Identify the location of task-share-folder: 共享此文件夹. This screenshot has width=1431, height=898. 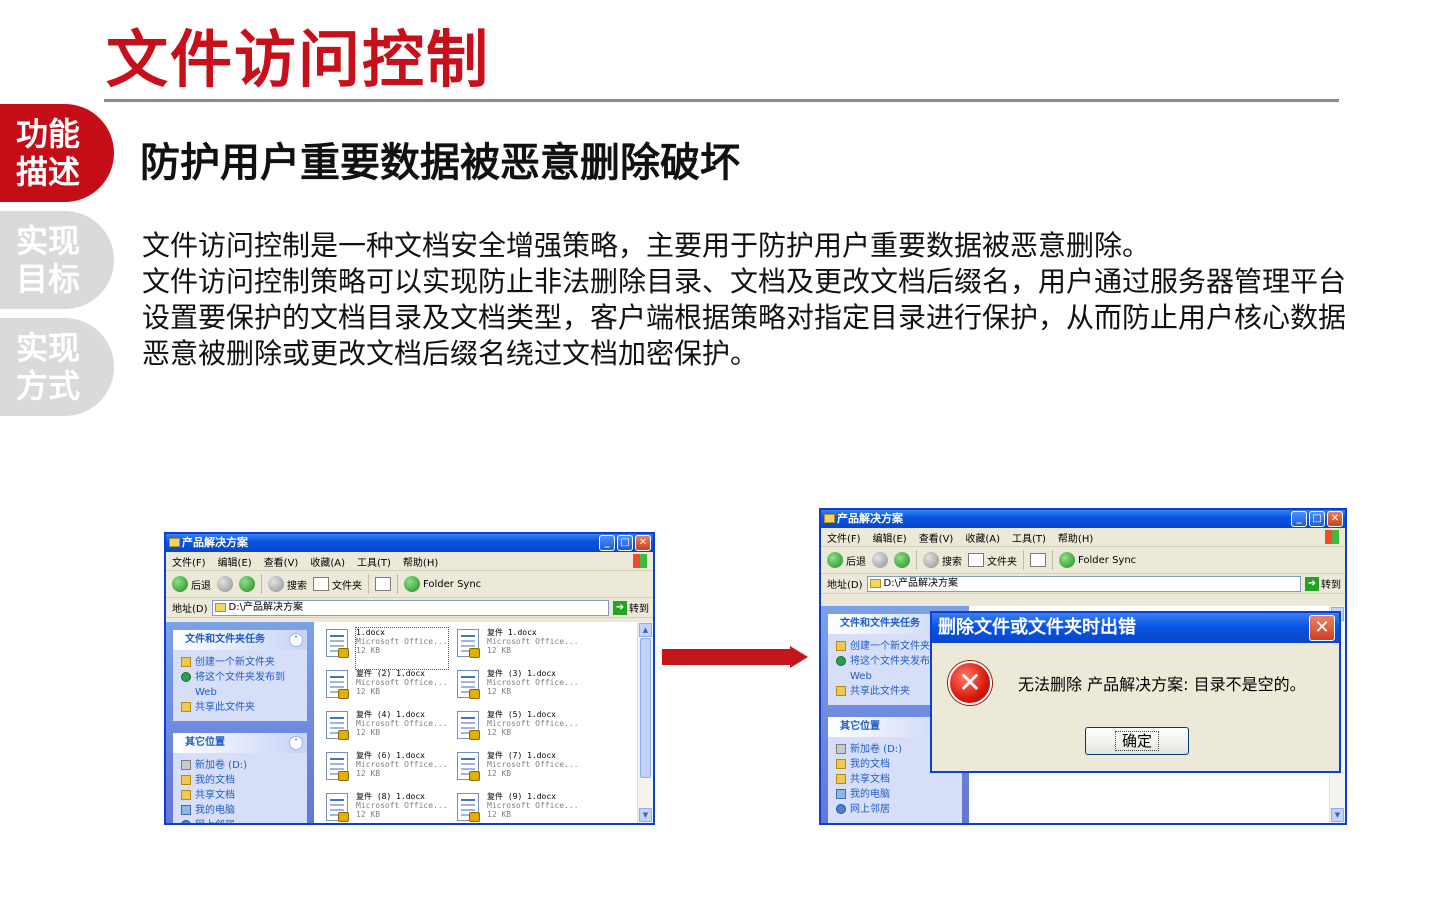
(241, 707).